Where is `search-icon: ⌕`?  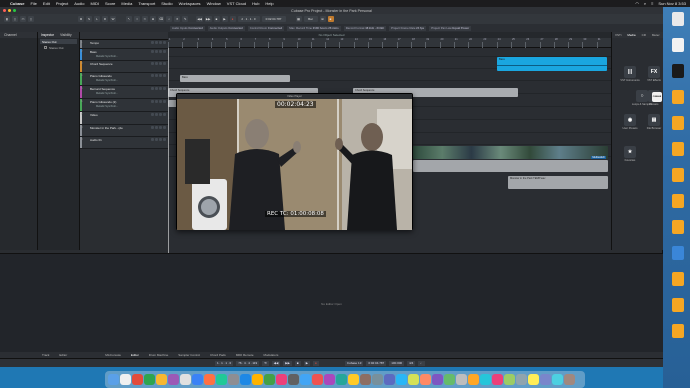 search-icon: ⌕ is located at coordinates (645, 3).